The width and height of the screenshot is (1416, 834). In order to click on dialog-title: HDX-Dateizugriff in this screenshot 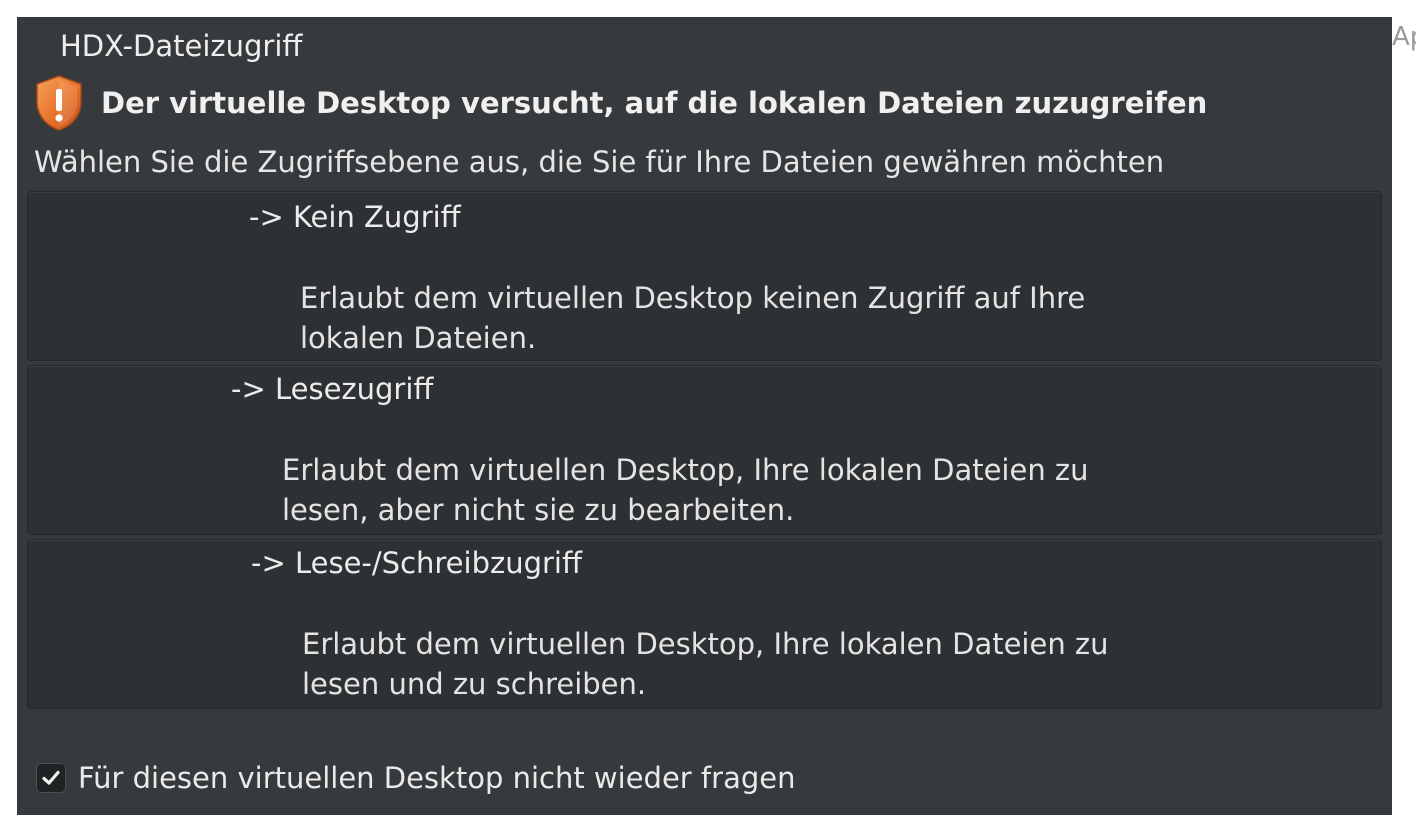, I will do `click(181, 46)`.